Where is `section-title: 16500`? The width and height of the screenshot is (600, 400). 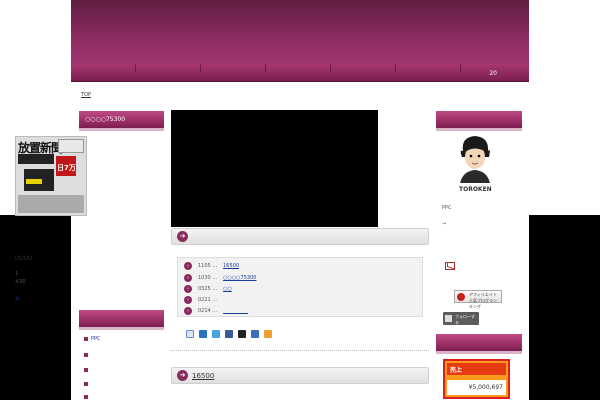 section-title: 16500 is located at coordinates (203, 376).